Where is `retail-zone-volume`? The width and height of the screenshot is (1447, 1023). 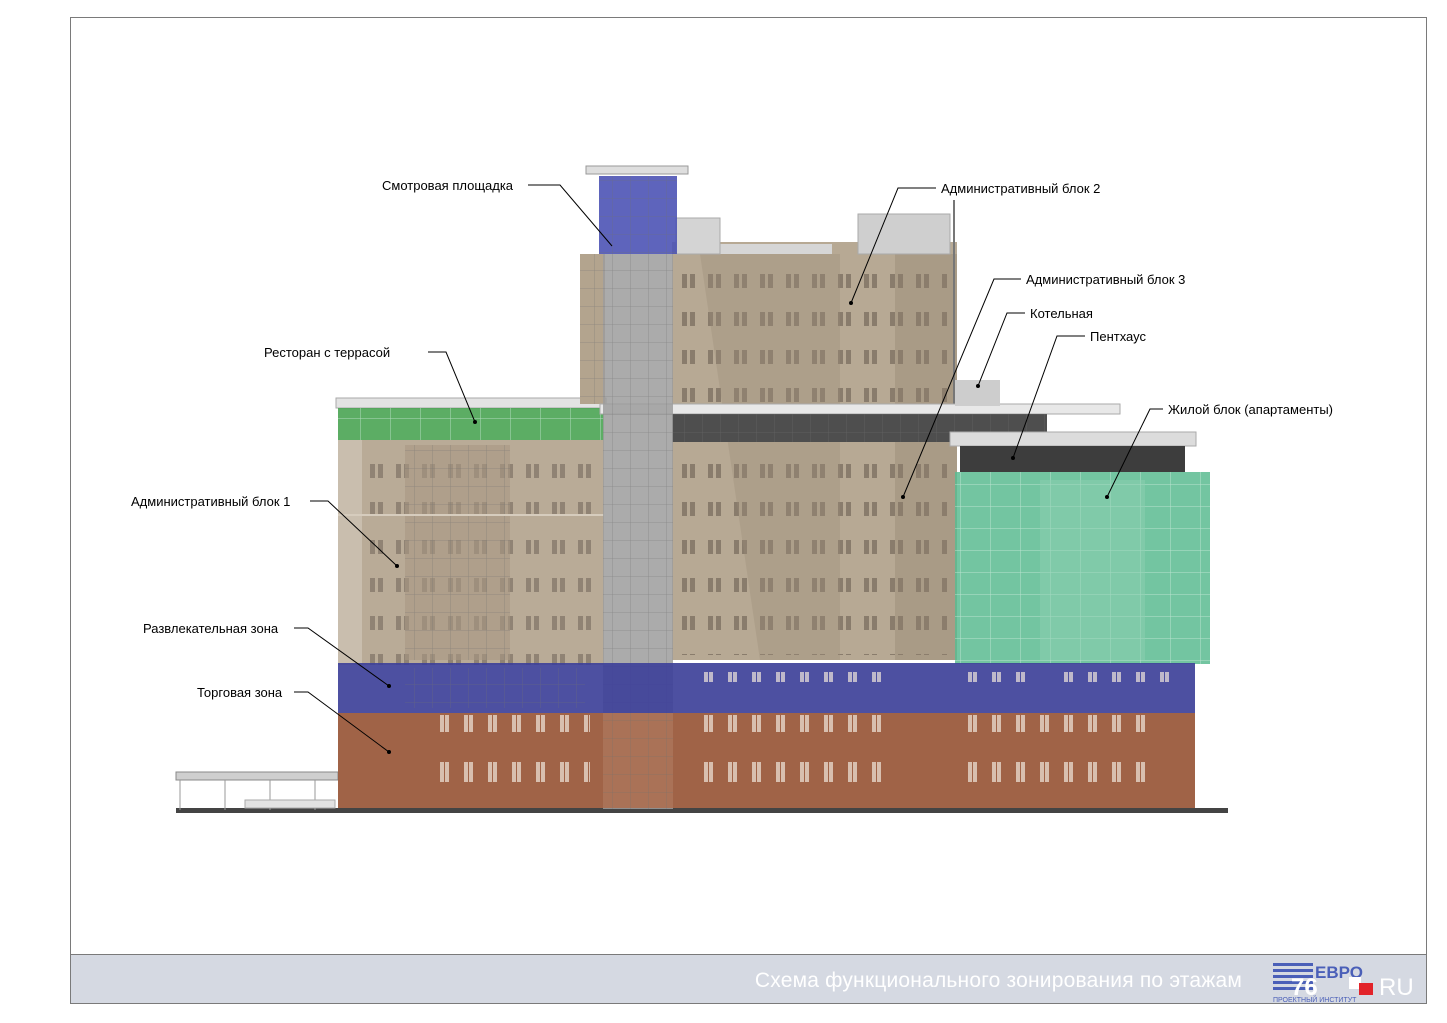 retail-zone-volume is located at coordinates (766, 760).